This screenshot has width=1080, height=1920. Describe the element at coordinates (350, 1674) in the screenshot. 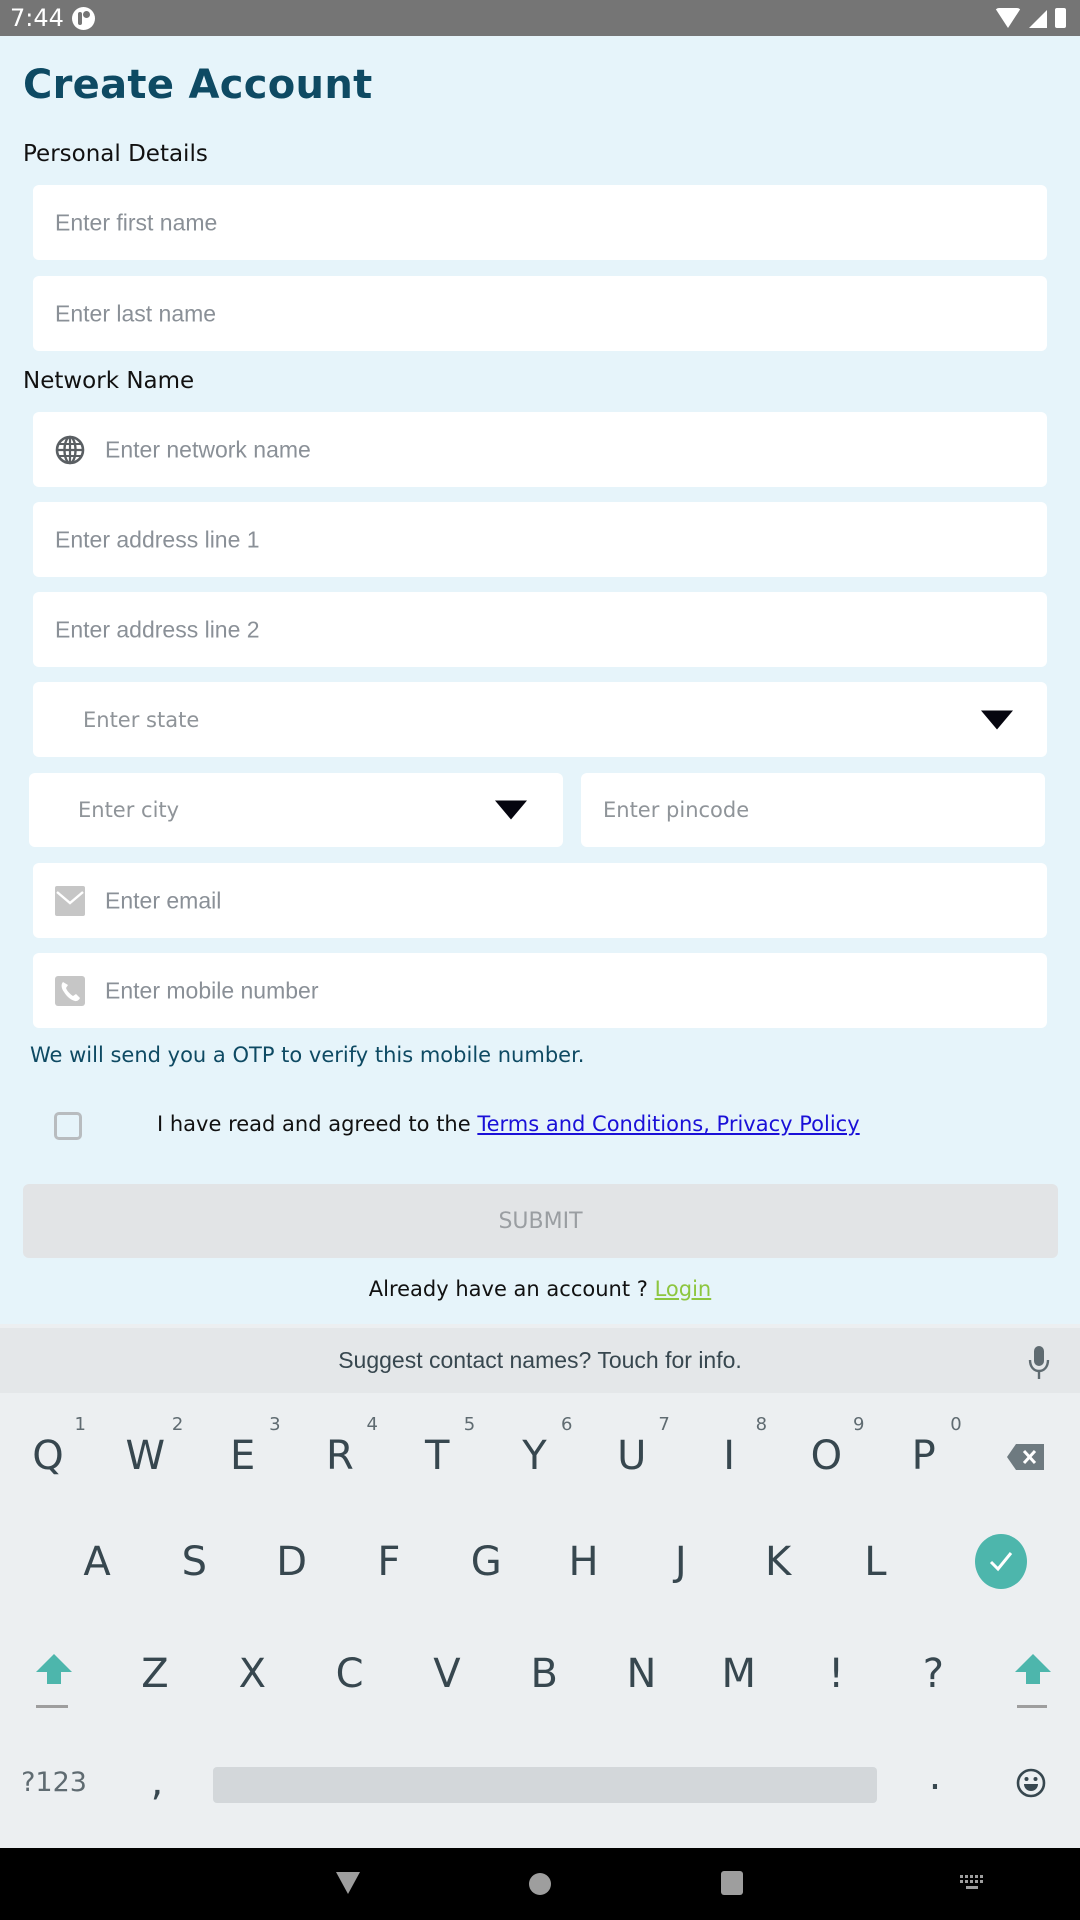

I see `key-c: C` at that location.